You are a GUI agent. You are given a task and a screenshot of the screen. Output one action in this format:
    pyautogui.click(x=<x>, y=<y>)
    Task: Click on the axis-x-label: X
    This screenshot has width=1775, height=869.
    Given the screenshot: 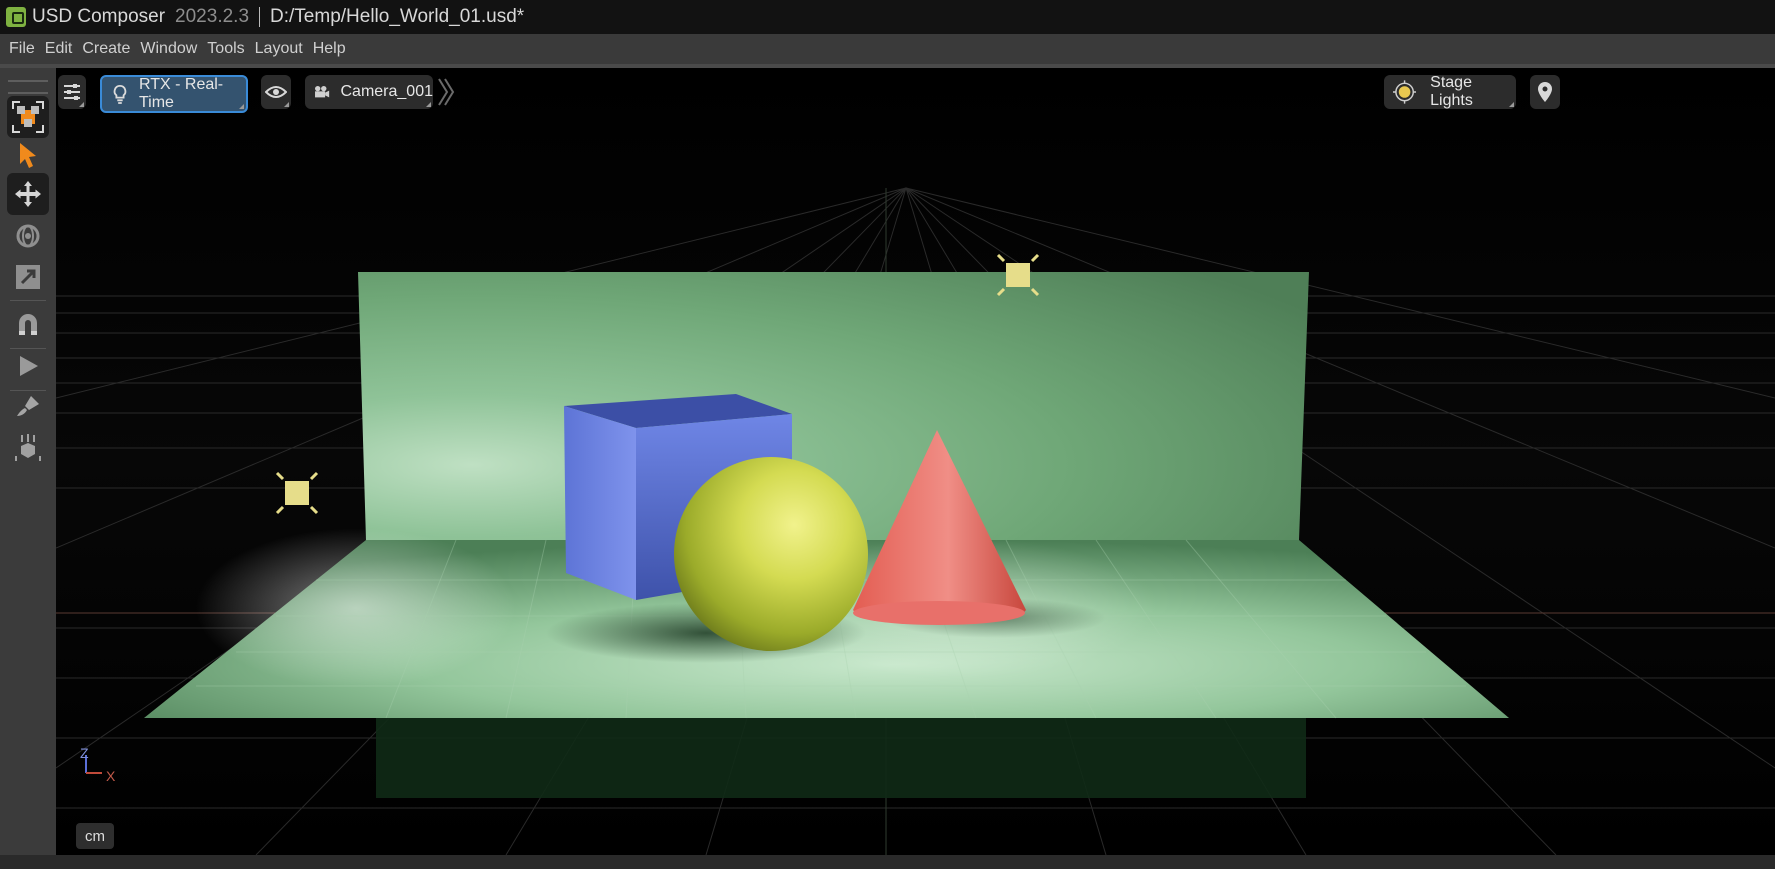 What is the action you would take?
    pyautogui.click(x=111, y=776)
    